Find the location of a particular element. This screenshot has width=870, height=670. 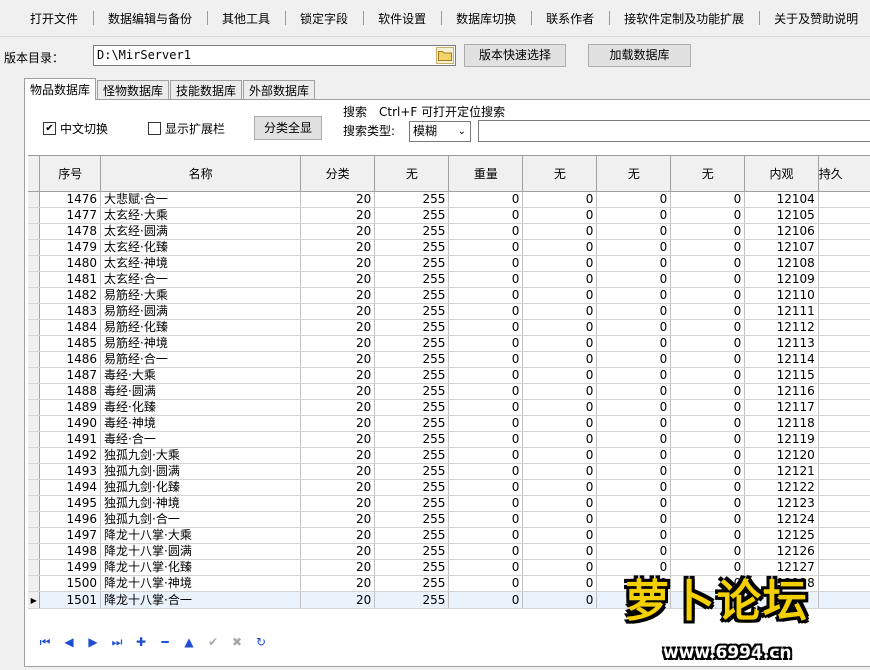

table-row: 1479 太玄经·化臻 20 255 0 0 0 0 12107 is located at coordinates (449, 247).